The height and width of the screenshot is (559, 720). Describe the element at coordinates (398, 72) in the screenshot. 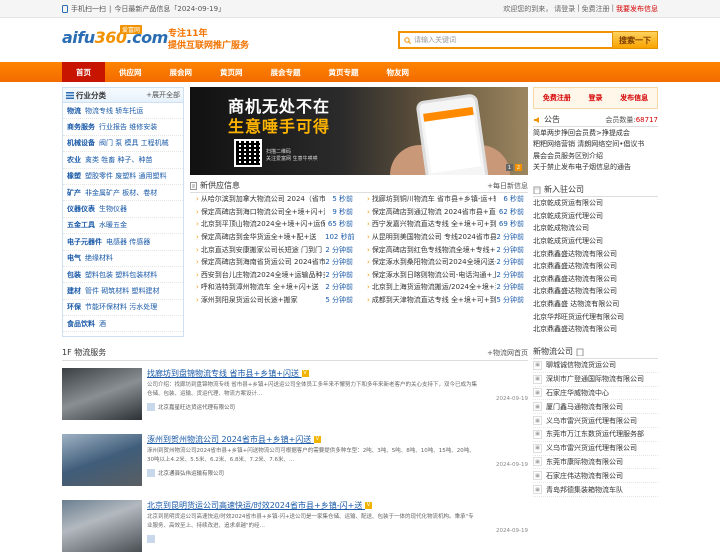

I see `nav-wuyou: 物友网` at that location.